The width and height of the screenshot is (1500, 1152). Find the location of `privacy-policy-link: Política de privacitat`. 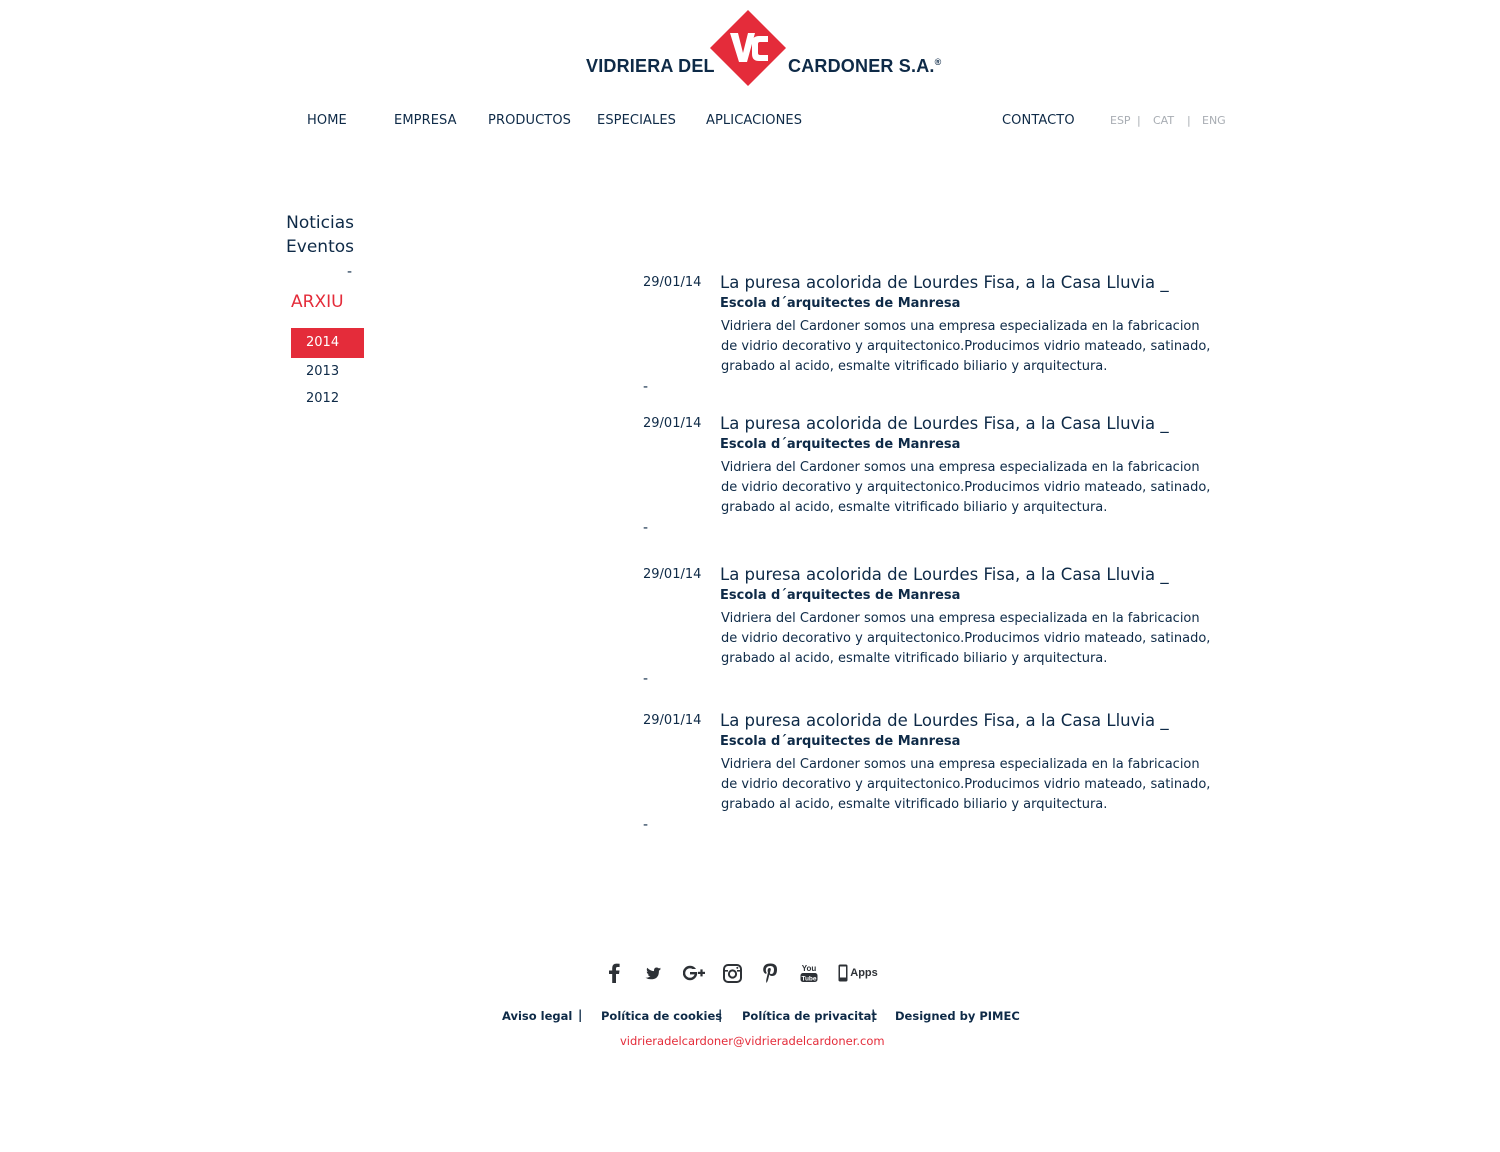

privacy-policy-link: Política de privacitat is located at coordinates (809, 1016).